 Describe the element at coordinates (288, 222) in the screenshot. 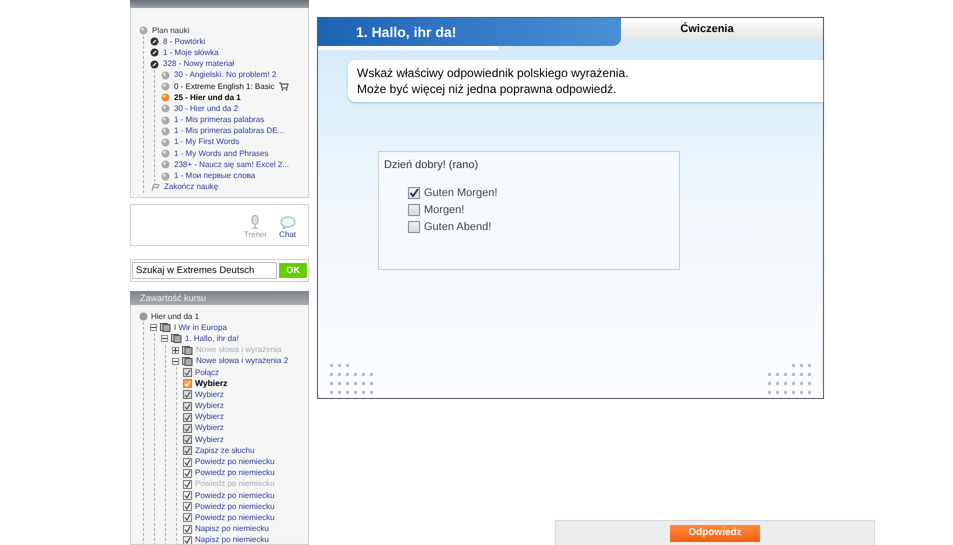

I see `speech-bubble-icon` at that location.